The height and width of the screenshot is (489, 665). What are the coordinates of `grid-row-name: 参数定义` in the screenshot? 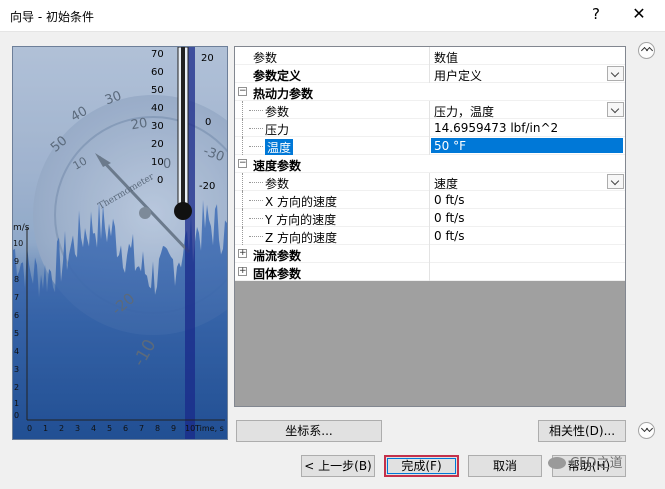 It's located at (277, 76).